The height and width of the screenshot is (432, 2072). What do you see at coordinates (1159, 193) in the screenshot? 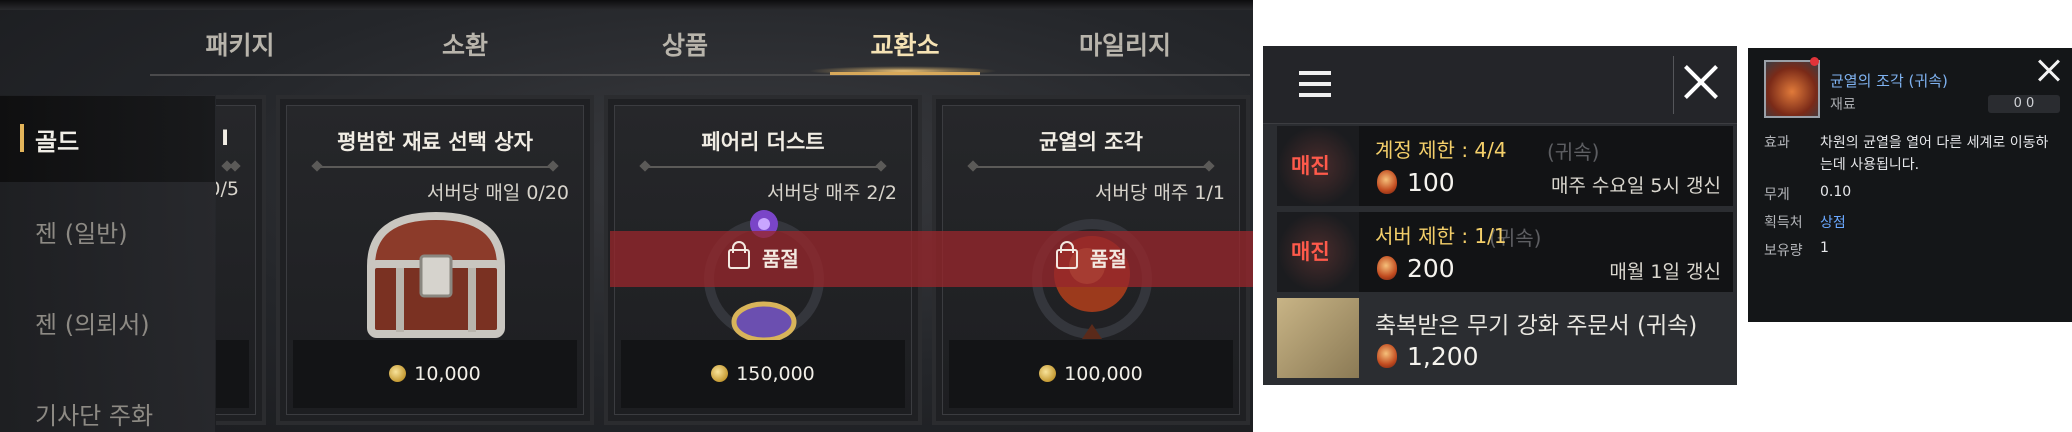
I see `card-limit: 서버당 매주 1/1` at bounding box center [1159, 193].